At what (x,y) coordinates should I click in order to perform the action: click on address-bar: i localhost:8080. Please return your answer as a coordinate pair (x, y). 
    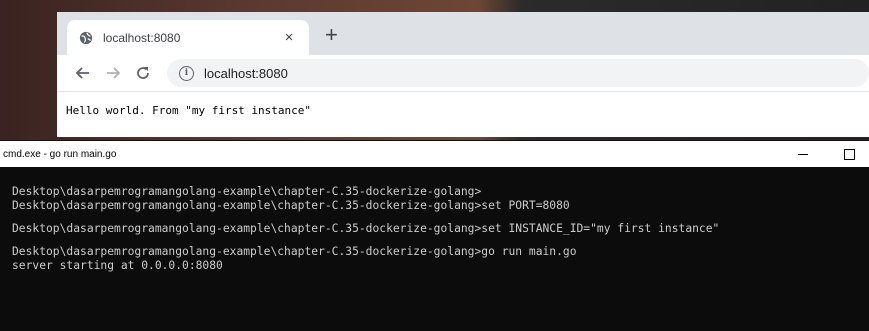
    Looking at the image, I should click on (518, 73).